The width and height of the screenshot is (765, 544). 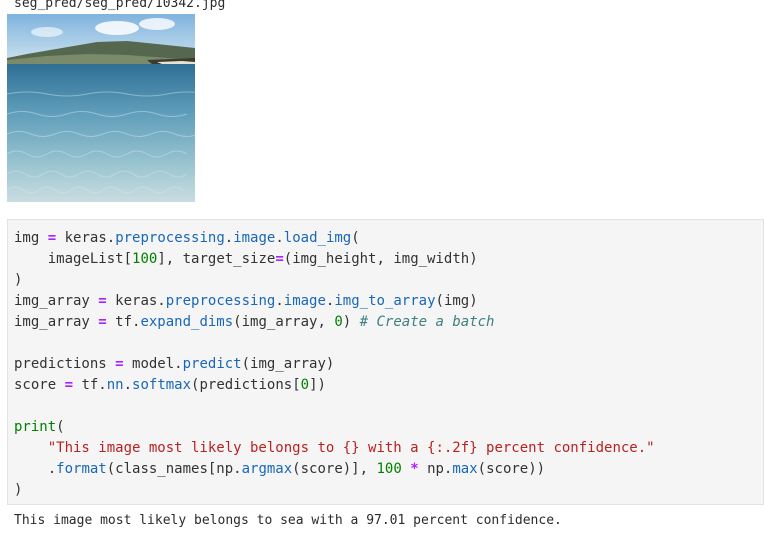 I want to click on code-line-3: ), so click(x=18, y=280).